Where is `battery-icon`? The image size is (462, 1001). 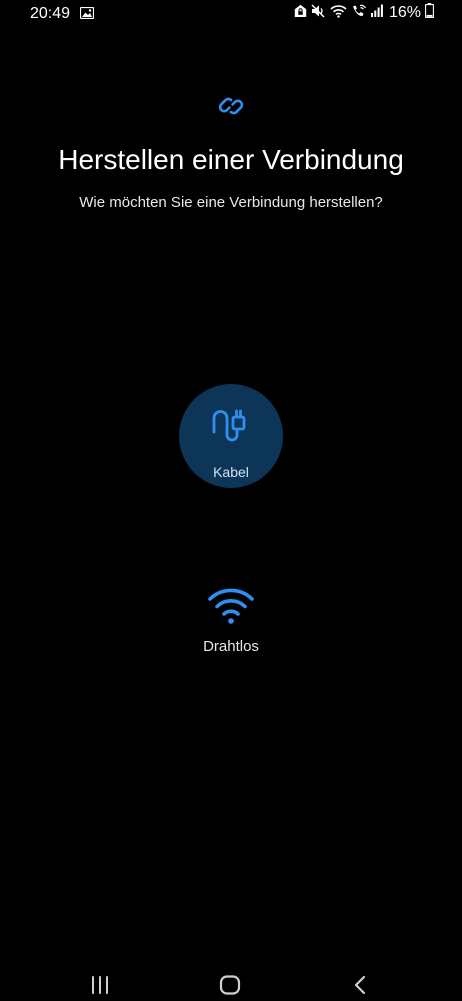 battery-icon is located at coordinates (429, 13).